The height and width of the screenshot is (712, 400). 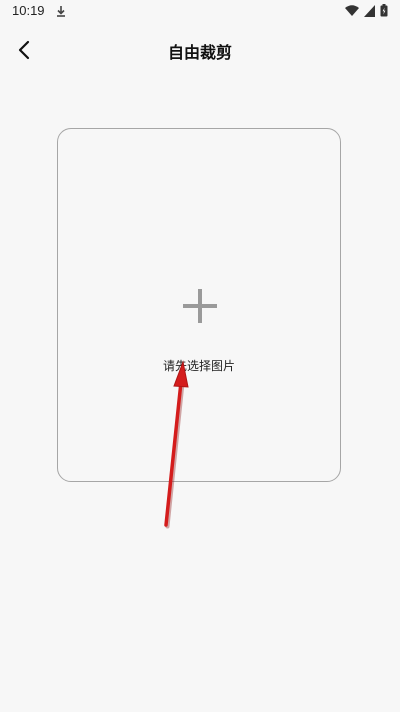 I want to click on wifi-icon, so click(x=352, y=10).